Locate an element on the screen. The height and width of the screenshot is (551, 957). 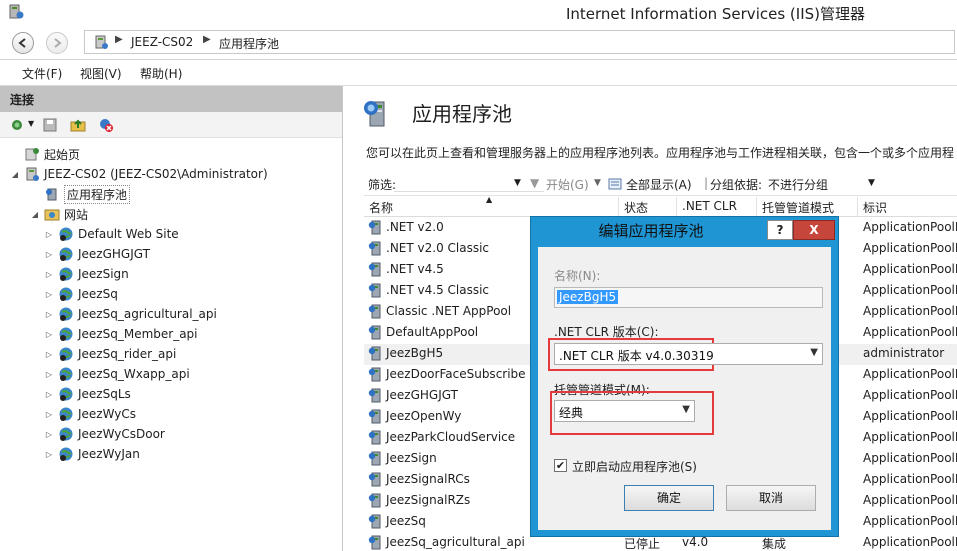
chevron-down-icon: ▼ is located at coordinates (686, 409).